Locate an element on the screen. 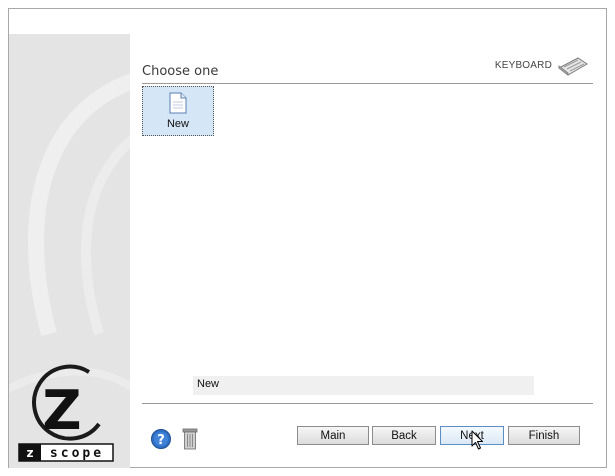 The image size is (615, 476). keyboard-icon is located at coordinates (573, 66).